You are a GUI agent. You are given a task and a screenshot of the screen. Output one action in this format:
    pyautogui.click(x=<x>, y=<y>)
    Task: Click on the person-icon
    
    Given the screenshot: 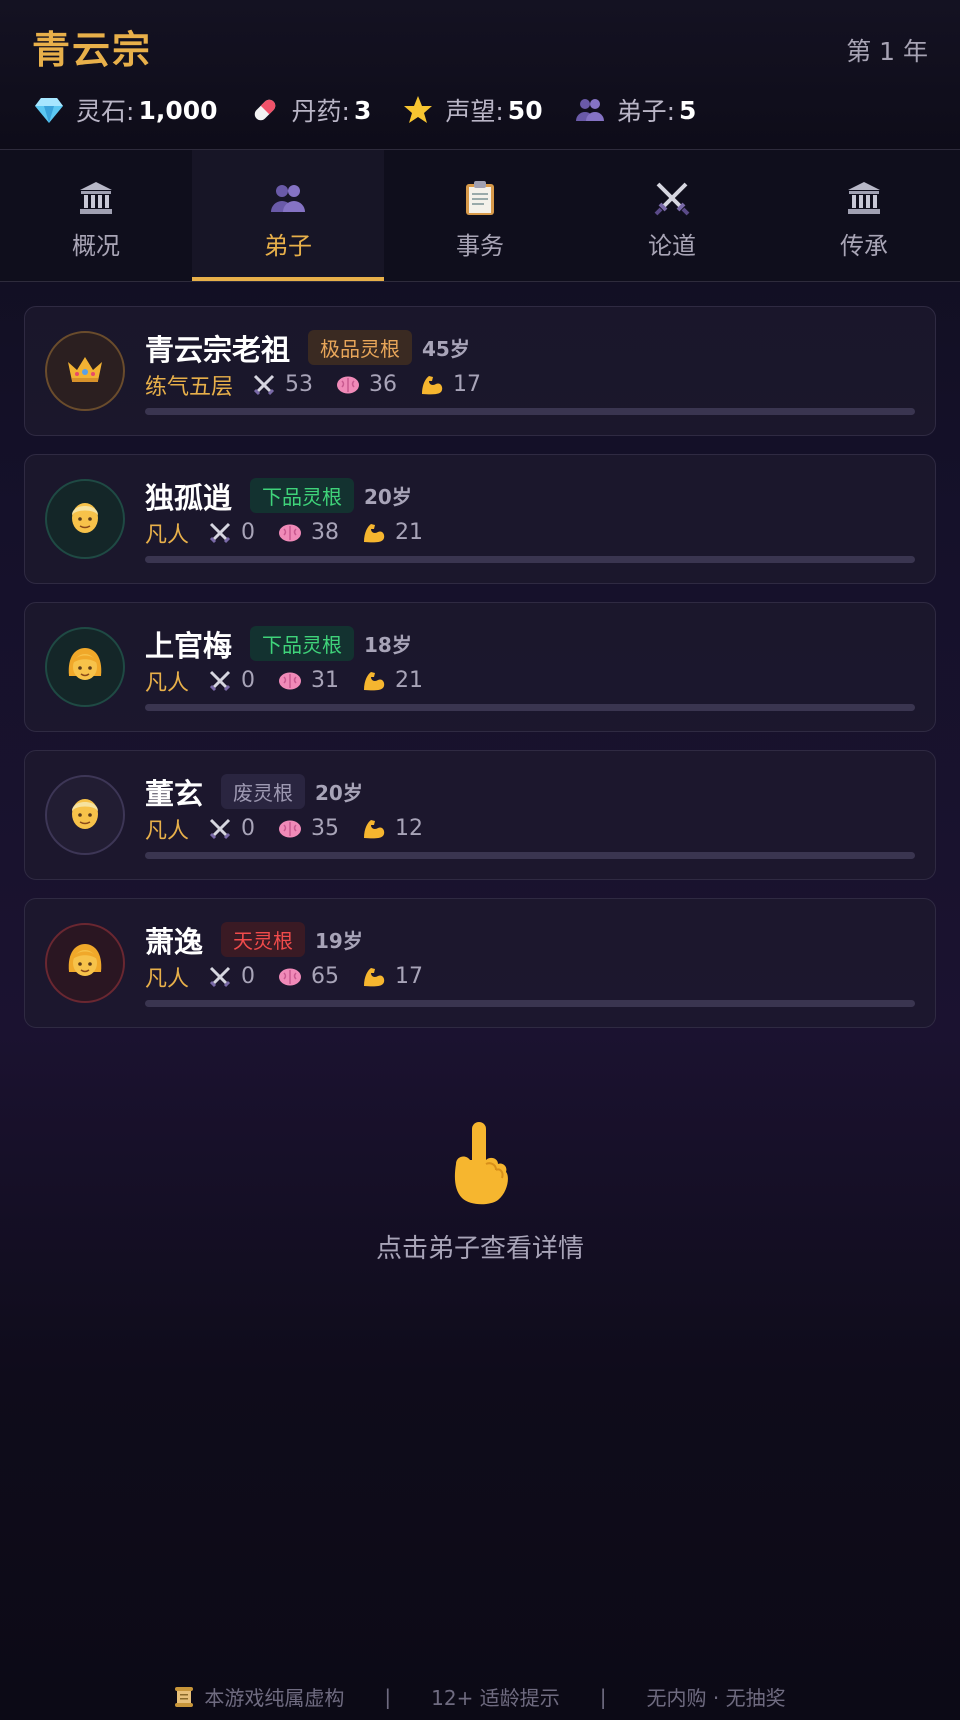 What is the action you would take?
    pyautogui.click(x=85, y=519)
    